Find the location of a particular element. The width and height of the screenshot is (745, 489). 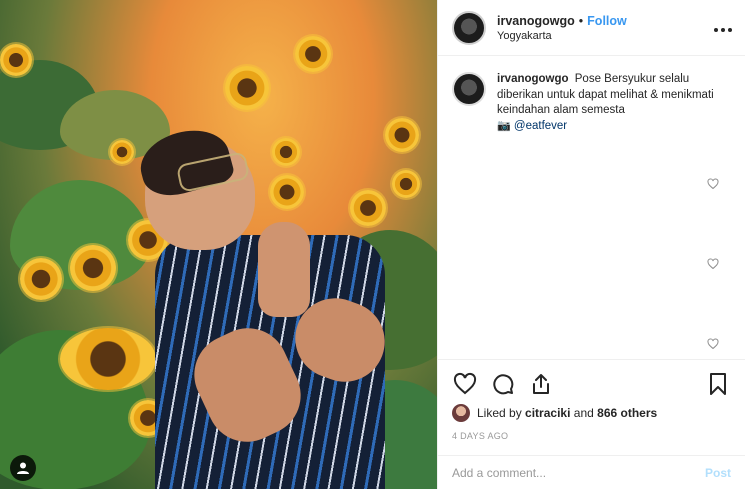

more-horizontal-icon is located at coordinates (723, 27).